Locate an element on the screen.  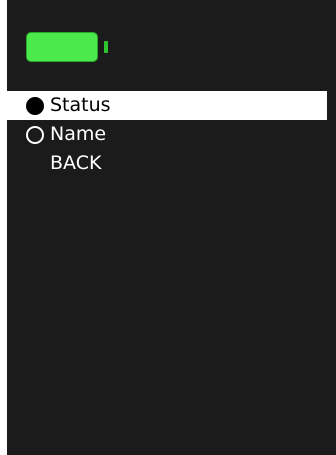
battery-icon is located at coordinates (67, 47).